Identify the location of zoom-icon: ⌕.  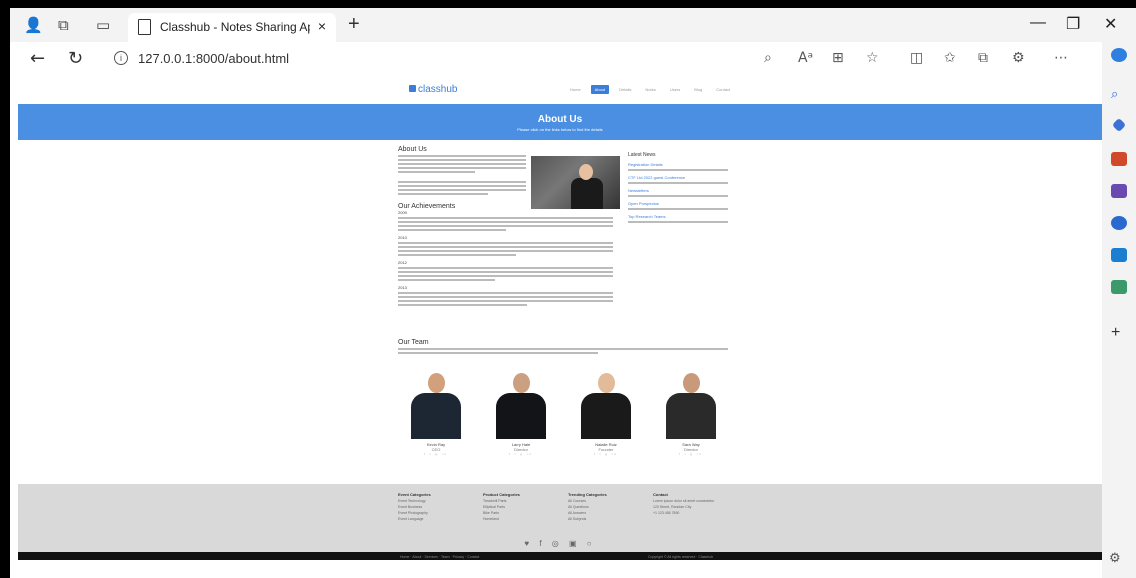
(768, 58).